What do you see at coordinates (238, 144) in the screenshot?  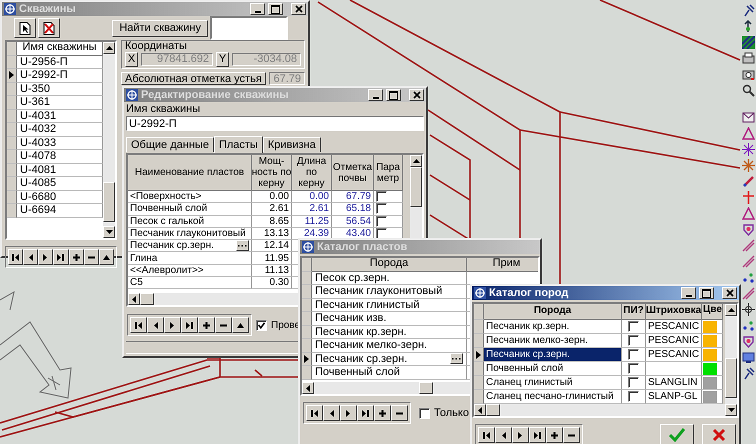 I see `tab: Пласты` at bounding box center [238, 144].